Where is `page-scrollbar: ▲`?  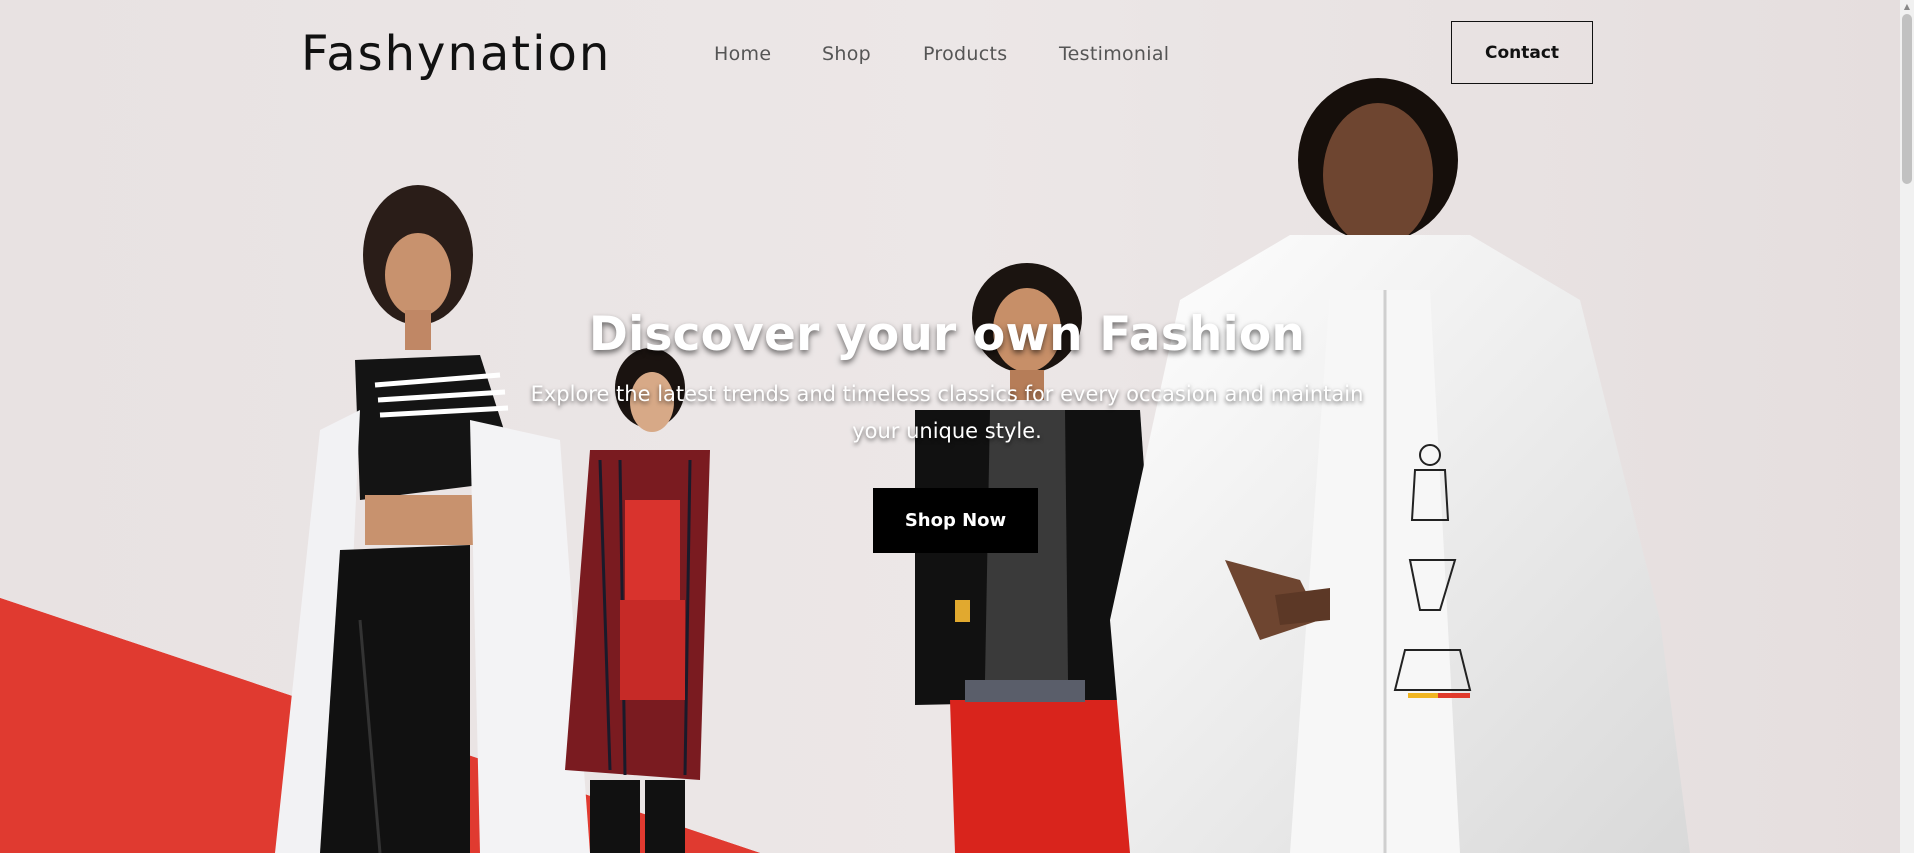 page-scrollbar: ▲ is located at coordinates (1907, 426).